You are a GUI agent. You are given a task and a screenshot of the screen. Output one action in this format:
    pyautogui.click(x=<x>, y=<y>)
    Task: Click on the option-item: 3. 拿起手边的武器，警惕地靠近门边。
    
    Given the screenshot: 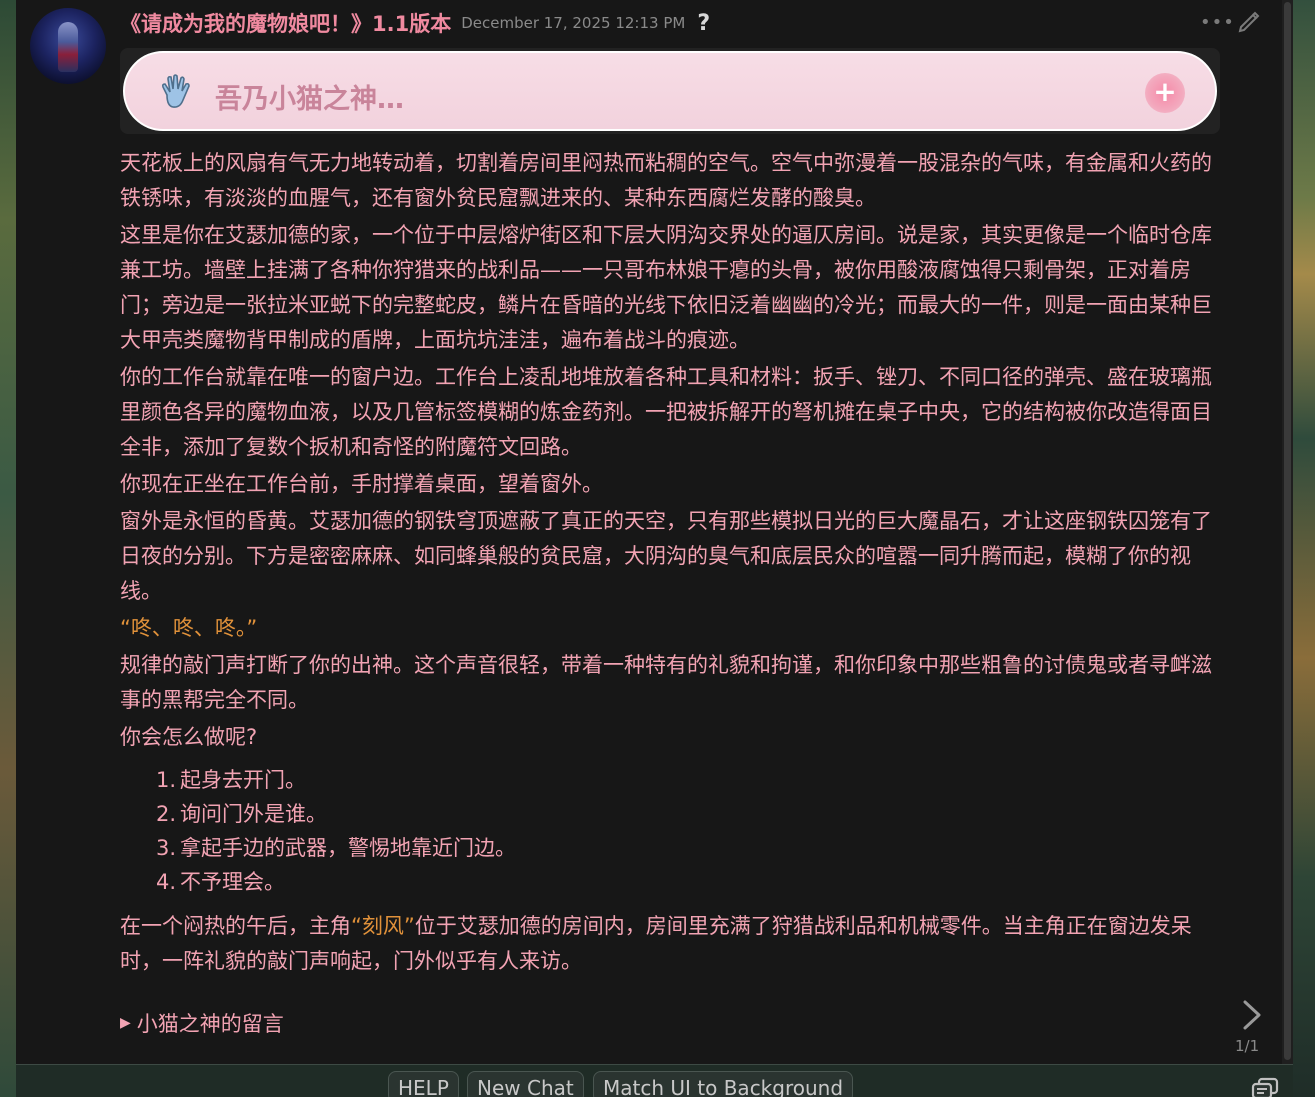 What is the action you would take?
    pyautogui.click(x=688, y=848)
    